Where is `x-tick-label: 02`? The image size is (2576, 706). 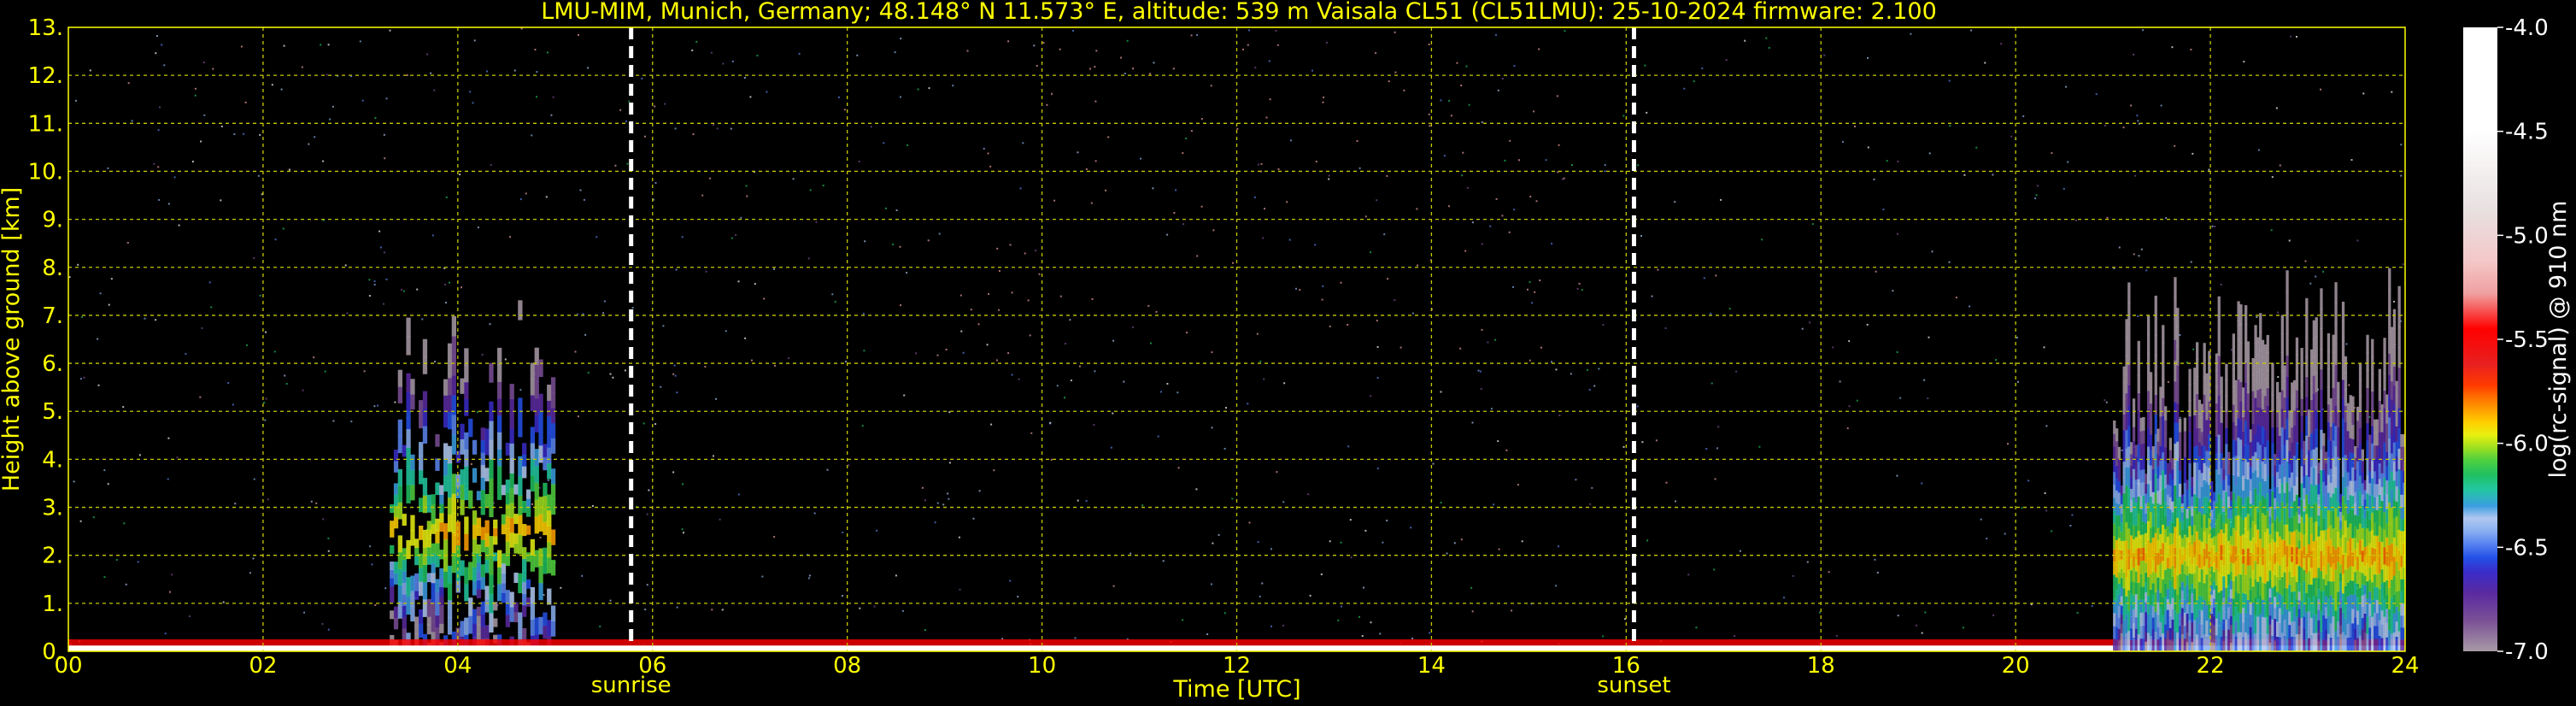 x-tick-label: 02 is located at coordinates (263, 666).